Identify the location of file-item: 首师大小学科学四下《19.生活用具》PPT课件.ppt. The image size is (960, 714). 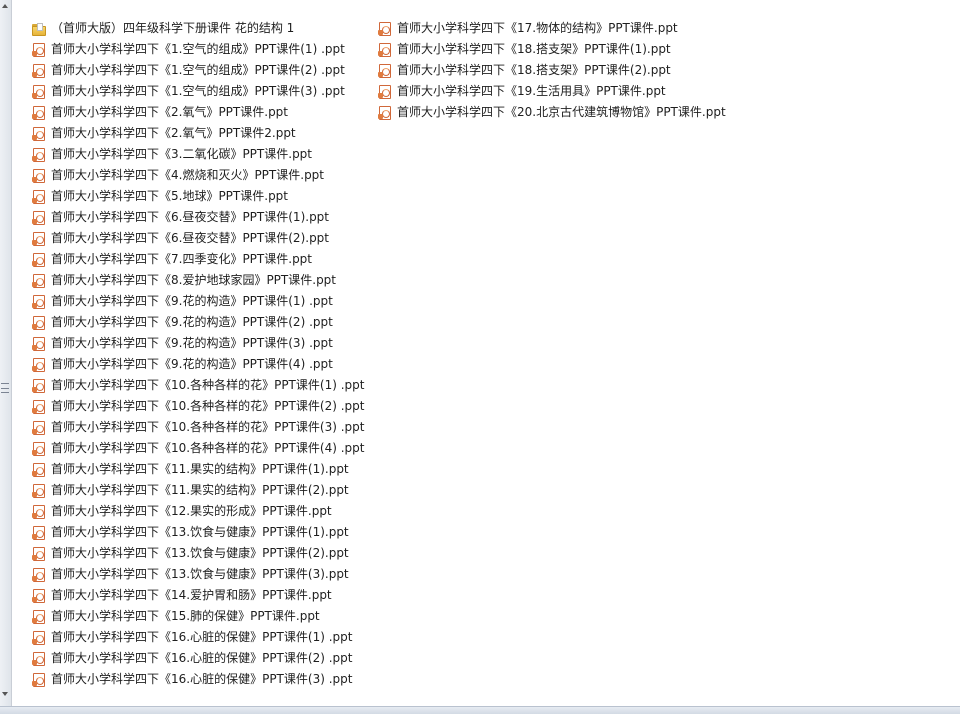
(552, 91).